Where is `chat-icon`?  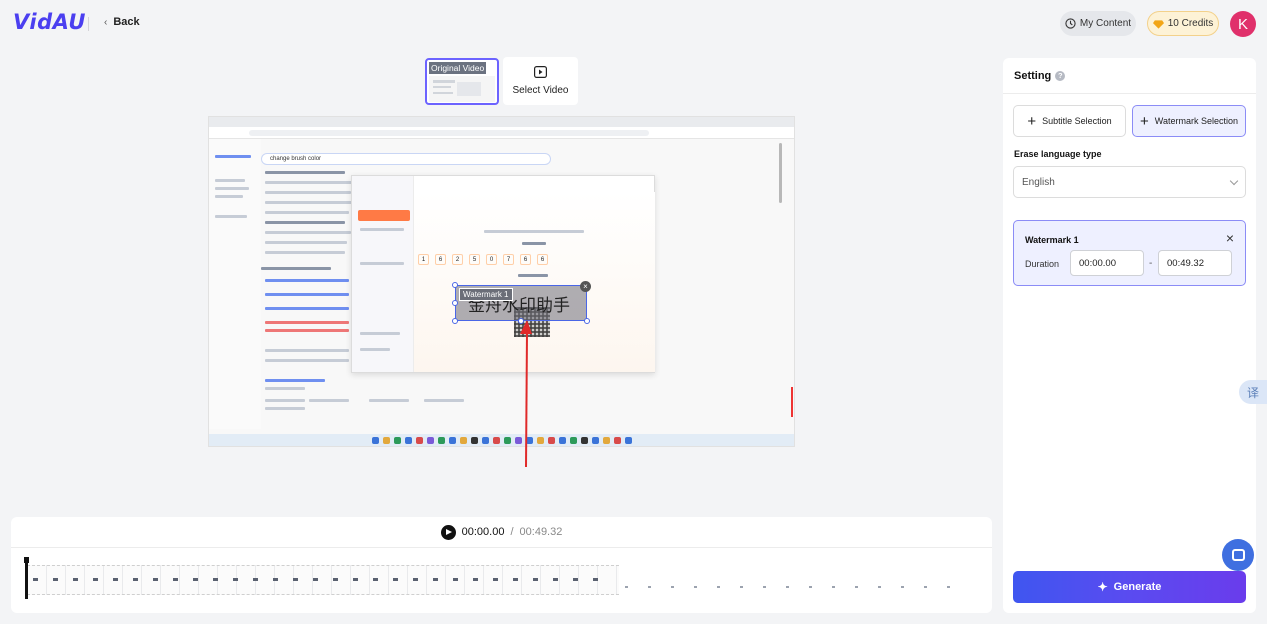
chat-icon is located at coordinates (1238, 555).